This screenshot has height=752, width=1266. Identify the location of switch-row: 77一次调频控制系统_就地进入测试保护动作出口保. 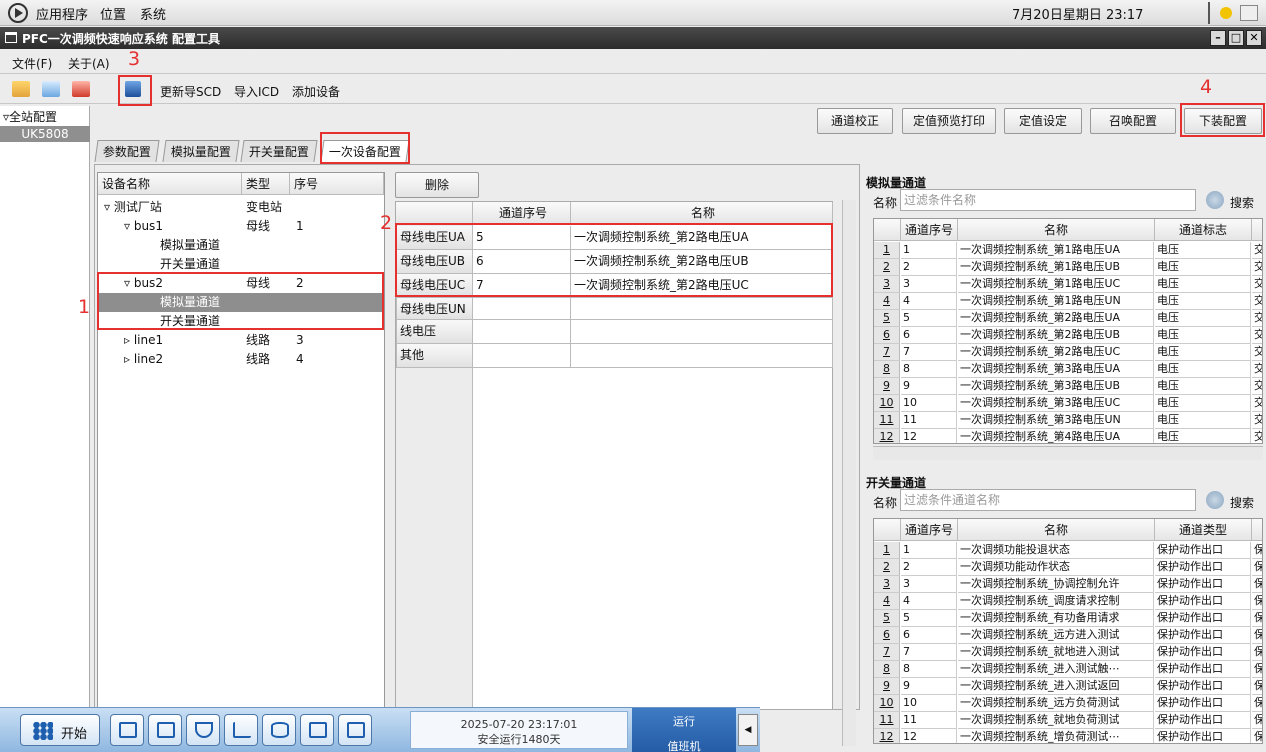
(1068, 652).